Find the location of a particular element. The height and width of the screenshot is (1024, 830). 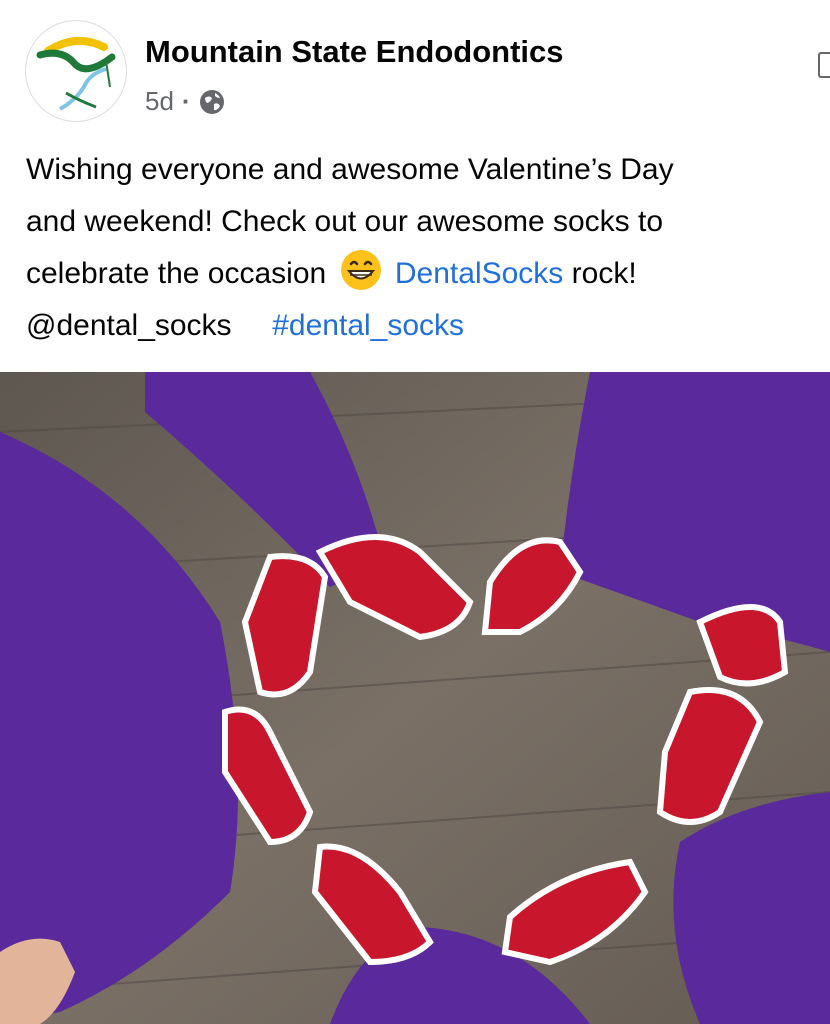

page-name: Mountain State Endodontics is located at coordinates (354, 52).